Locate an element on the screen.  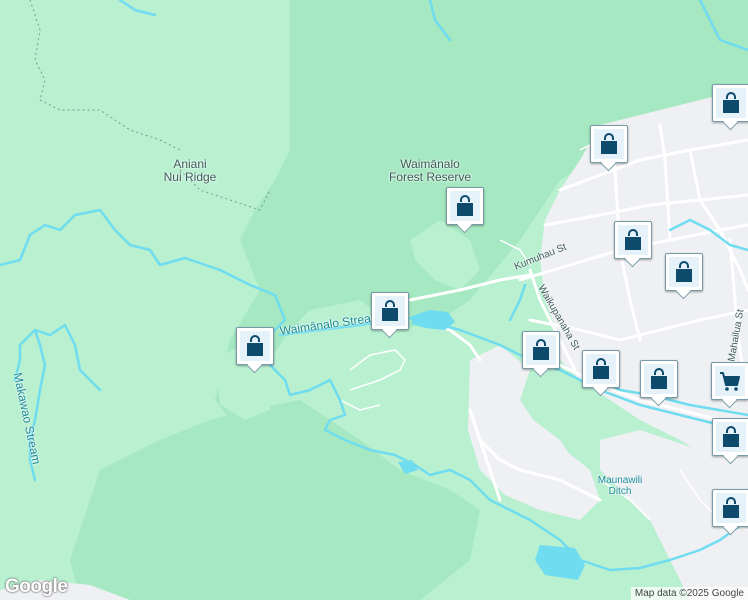
forest-reserve-label: Waimānalo Forest Reserve is located at coordinates (430, 170).